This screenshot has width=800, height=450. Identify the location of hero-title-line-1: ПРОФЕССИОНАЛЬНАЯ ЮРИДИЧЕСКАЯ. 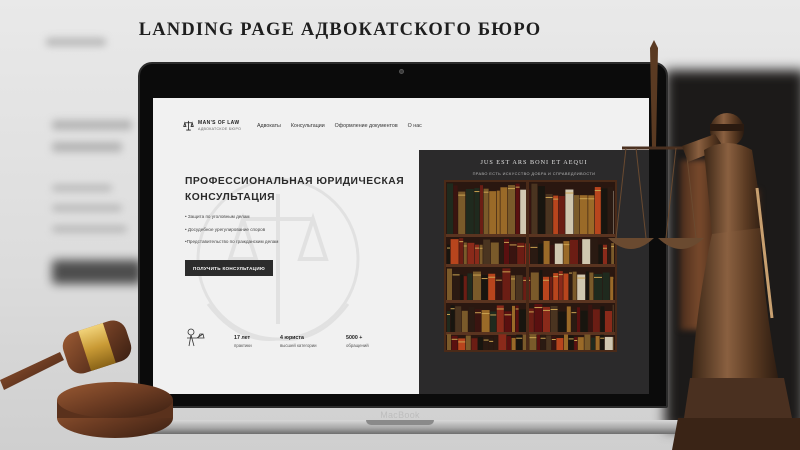
(295, 181).